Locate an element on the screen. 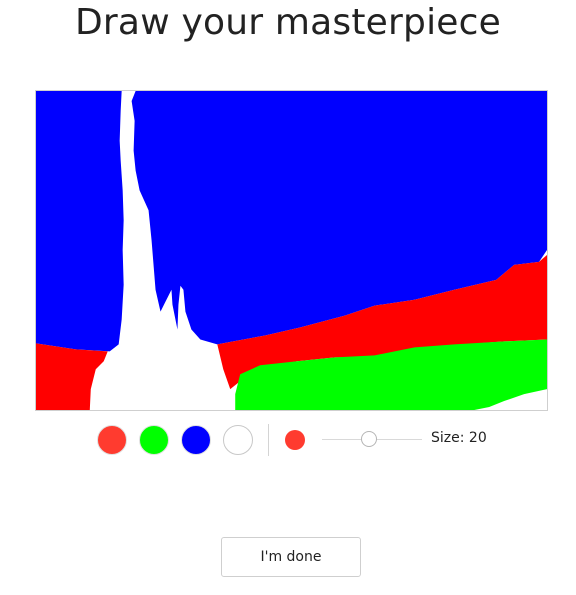 This screenshot has width=576, height=595. brush-size-slider is located at coordinates (372, 440).